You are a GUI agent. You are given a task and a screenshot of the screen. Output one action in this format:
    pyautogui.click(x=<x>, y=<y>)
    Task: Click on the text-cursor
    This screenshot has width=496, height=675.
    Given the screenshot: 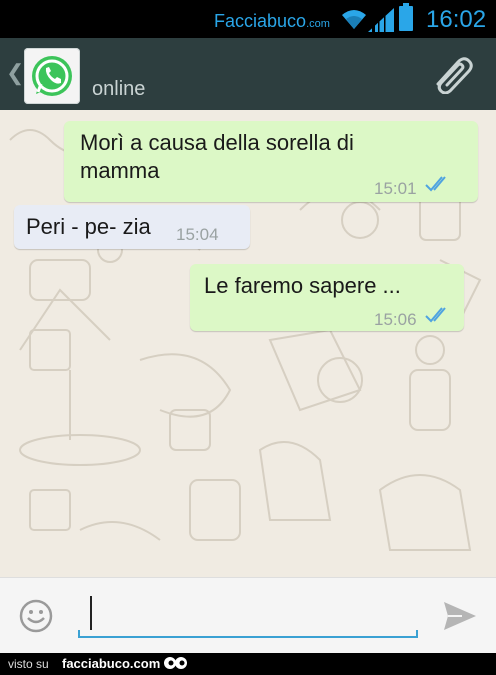 What is the action you would take?
    pyautogui.click(x=91, y=613)
    